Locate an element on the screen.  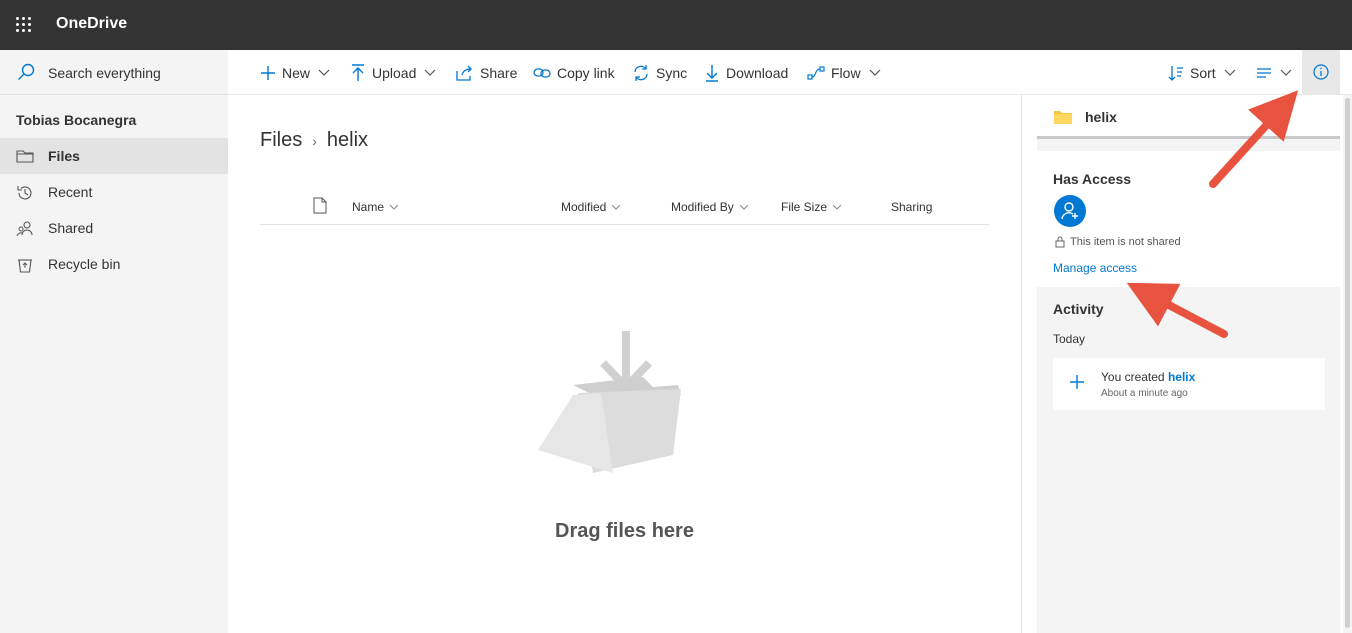
activity-text: You created helix is located at coordinates (1148, 377).